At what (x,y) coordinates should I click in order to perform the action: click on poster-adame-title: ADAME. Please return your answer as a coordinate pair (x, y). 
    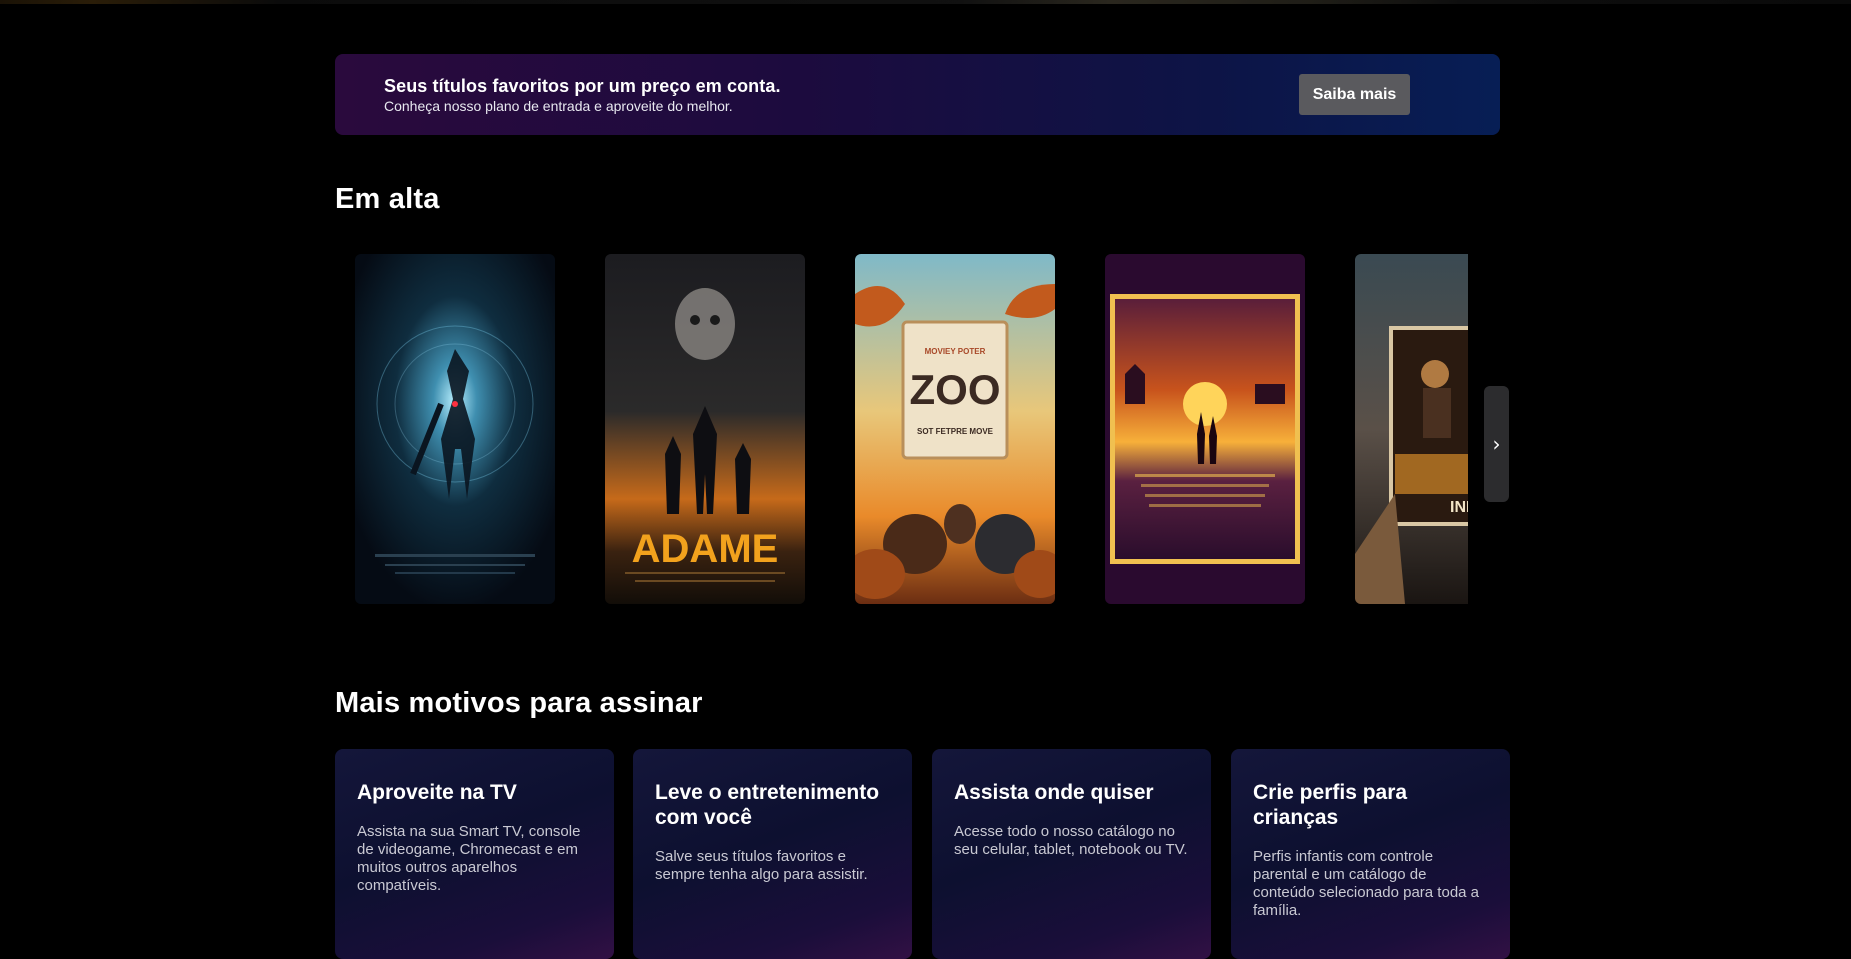
    Looking at the image, I should click on (705, 549).